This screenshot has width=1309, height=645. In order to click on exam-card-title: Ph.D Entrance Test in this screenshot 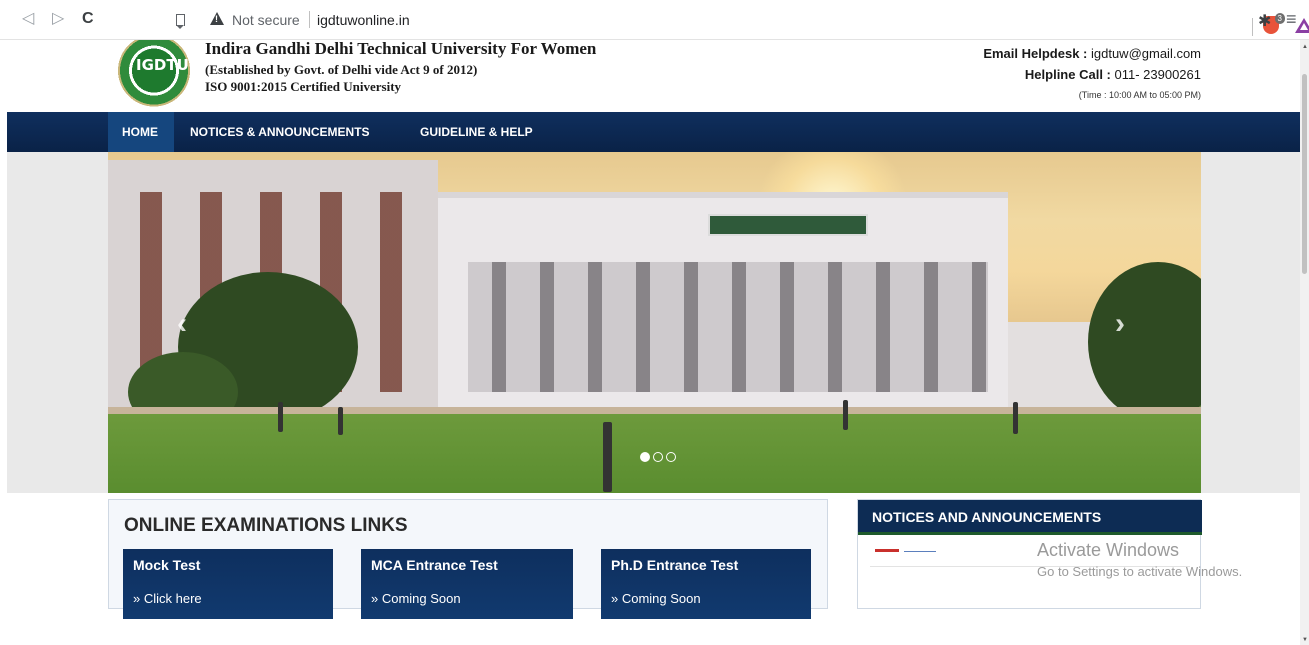, I will do `click(675, 565)`.